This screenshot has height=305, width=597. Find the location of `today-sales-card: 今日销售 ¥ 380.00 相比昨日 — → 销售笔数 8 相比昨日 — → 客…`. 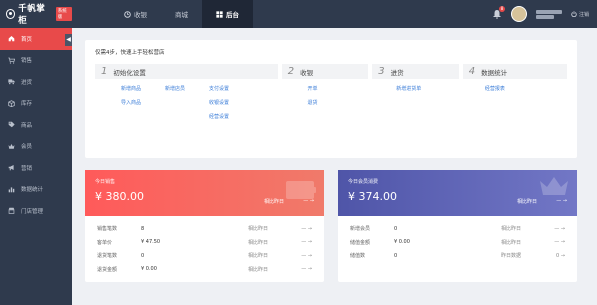

today-sales-card: 今日销售 ¥ 380.00 相比昨日 — → 销售笔数 8 相比昨日 — → 客… is located at coordinates (204, 226).